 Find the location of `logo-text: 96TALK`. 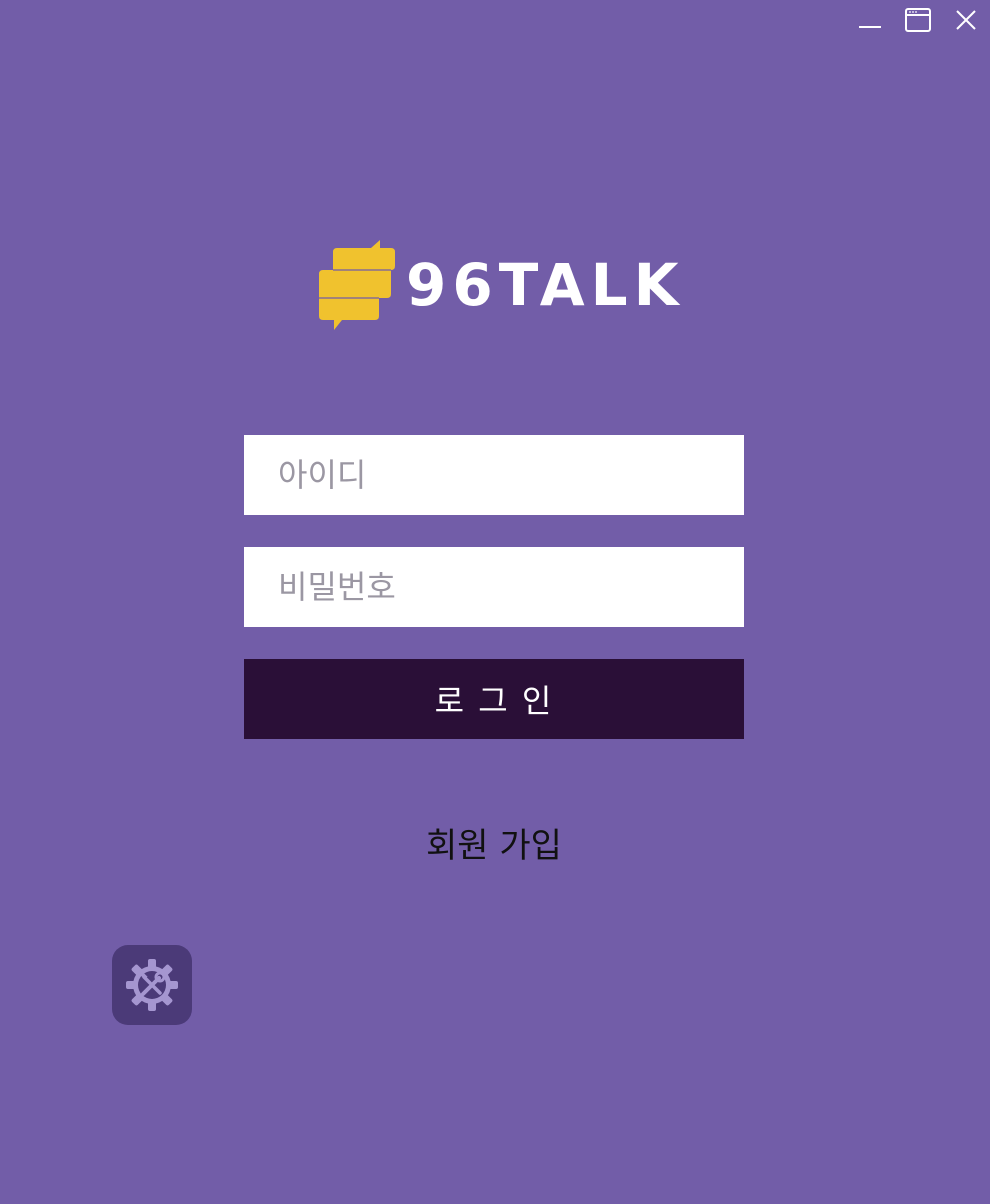

logo-text: 96TALK is located at coordinates (545, 285).